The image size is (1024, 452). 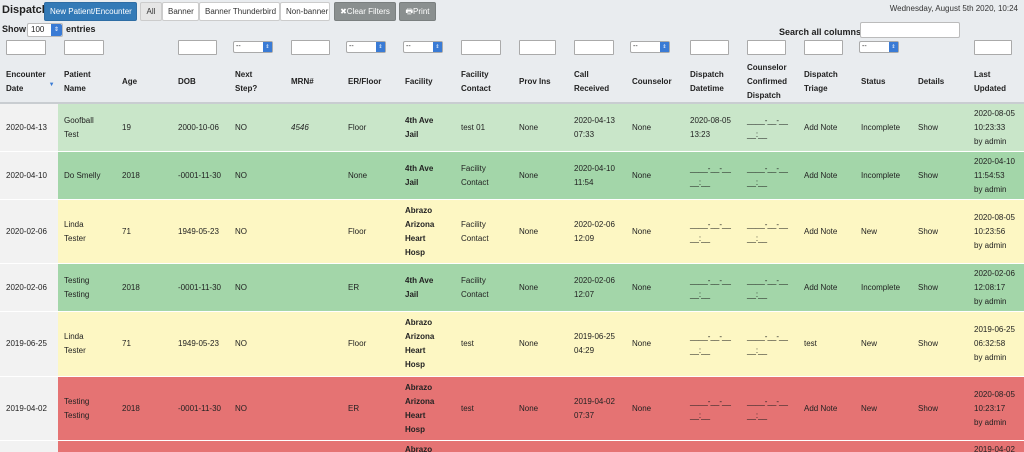 What do you see at coordinates (772, 82) in the screenshot?
I see `column-header-counselor-confirmed-dispatch: Counselor Confirmed Dispatch` at bounding box center [772, 82].